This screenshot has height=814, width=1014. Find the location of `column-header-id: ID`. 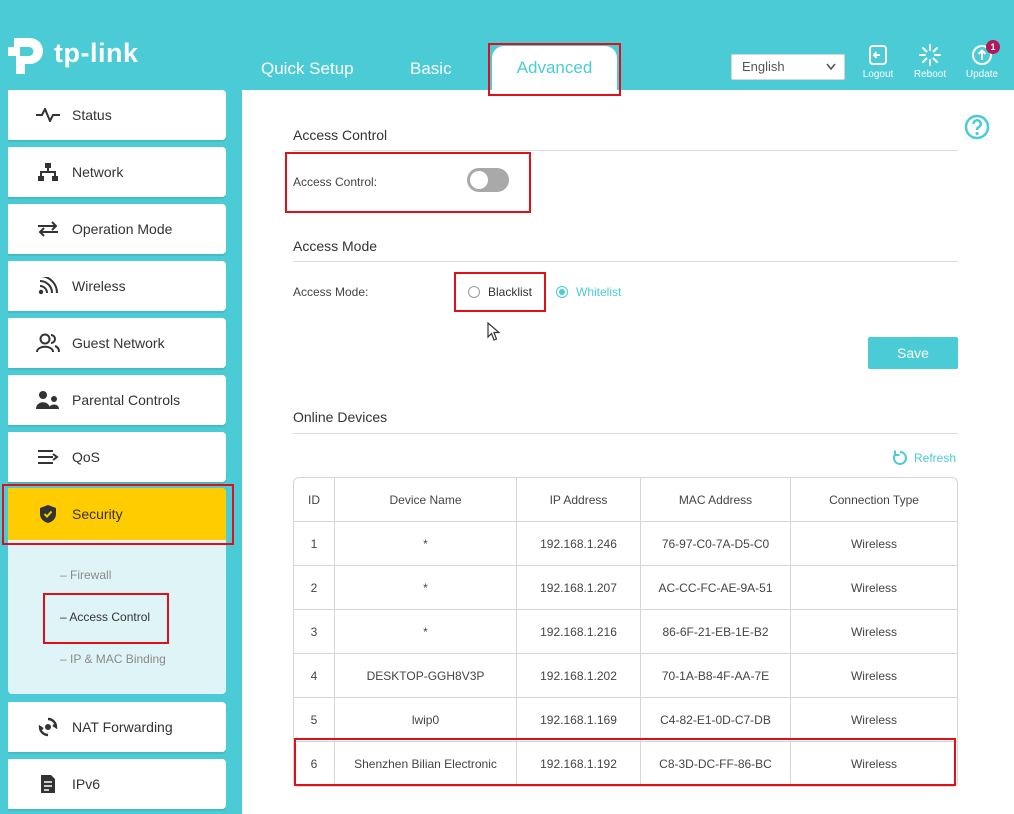

column-header-id: ID is located at coordinates (314, 500).